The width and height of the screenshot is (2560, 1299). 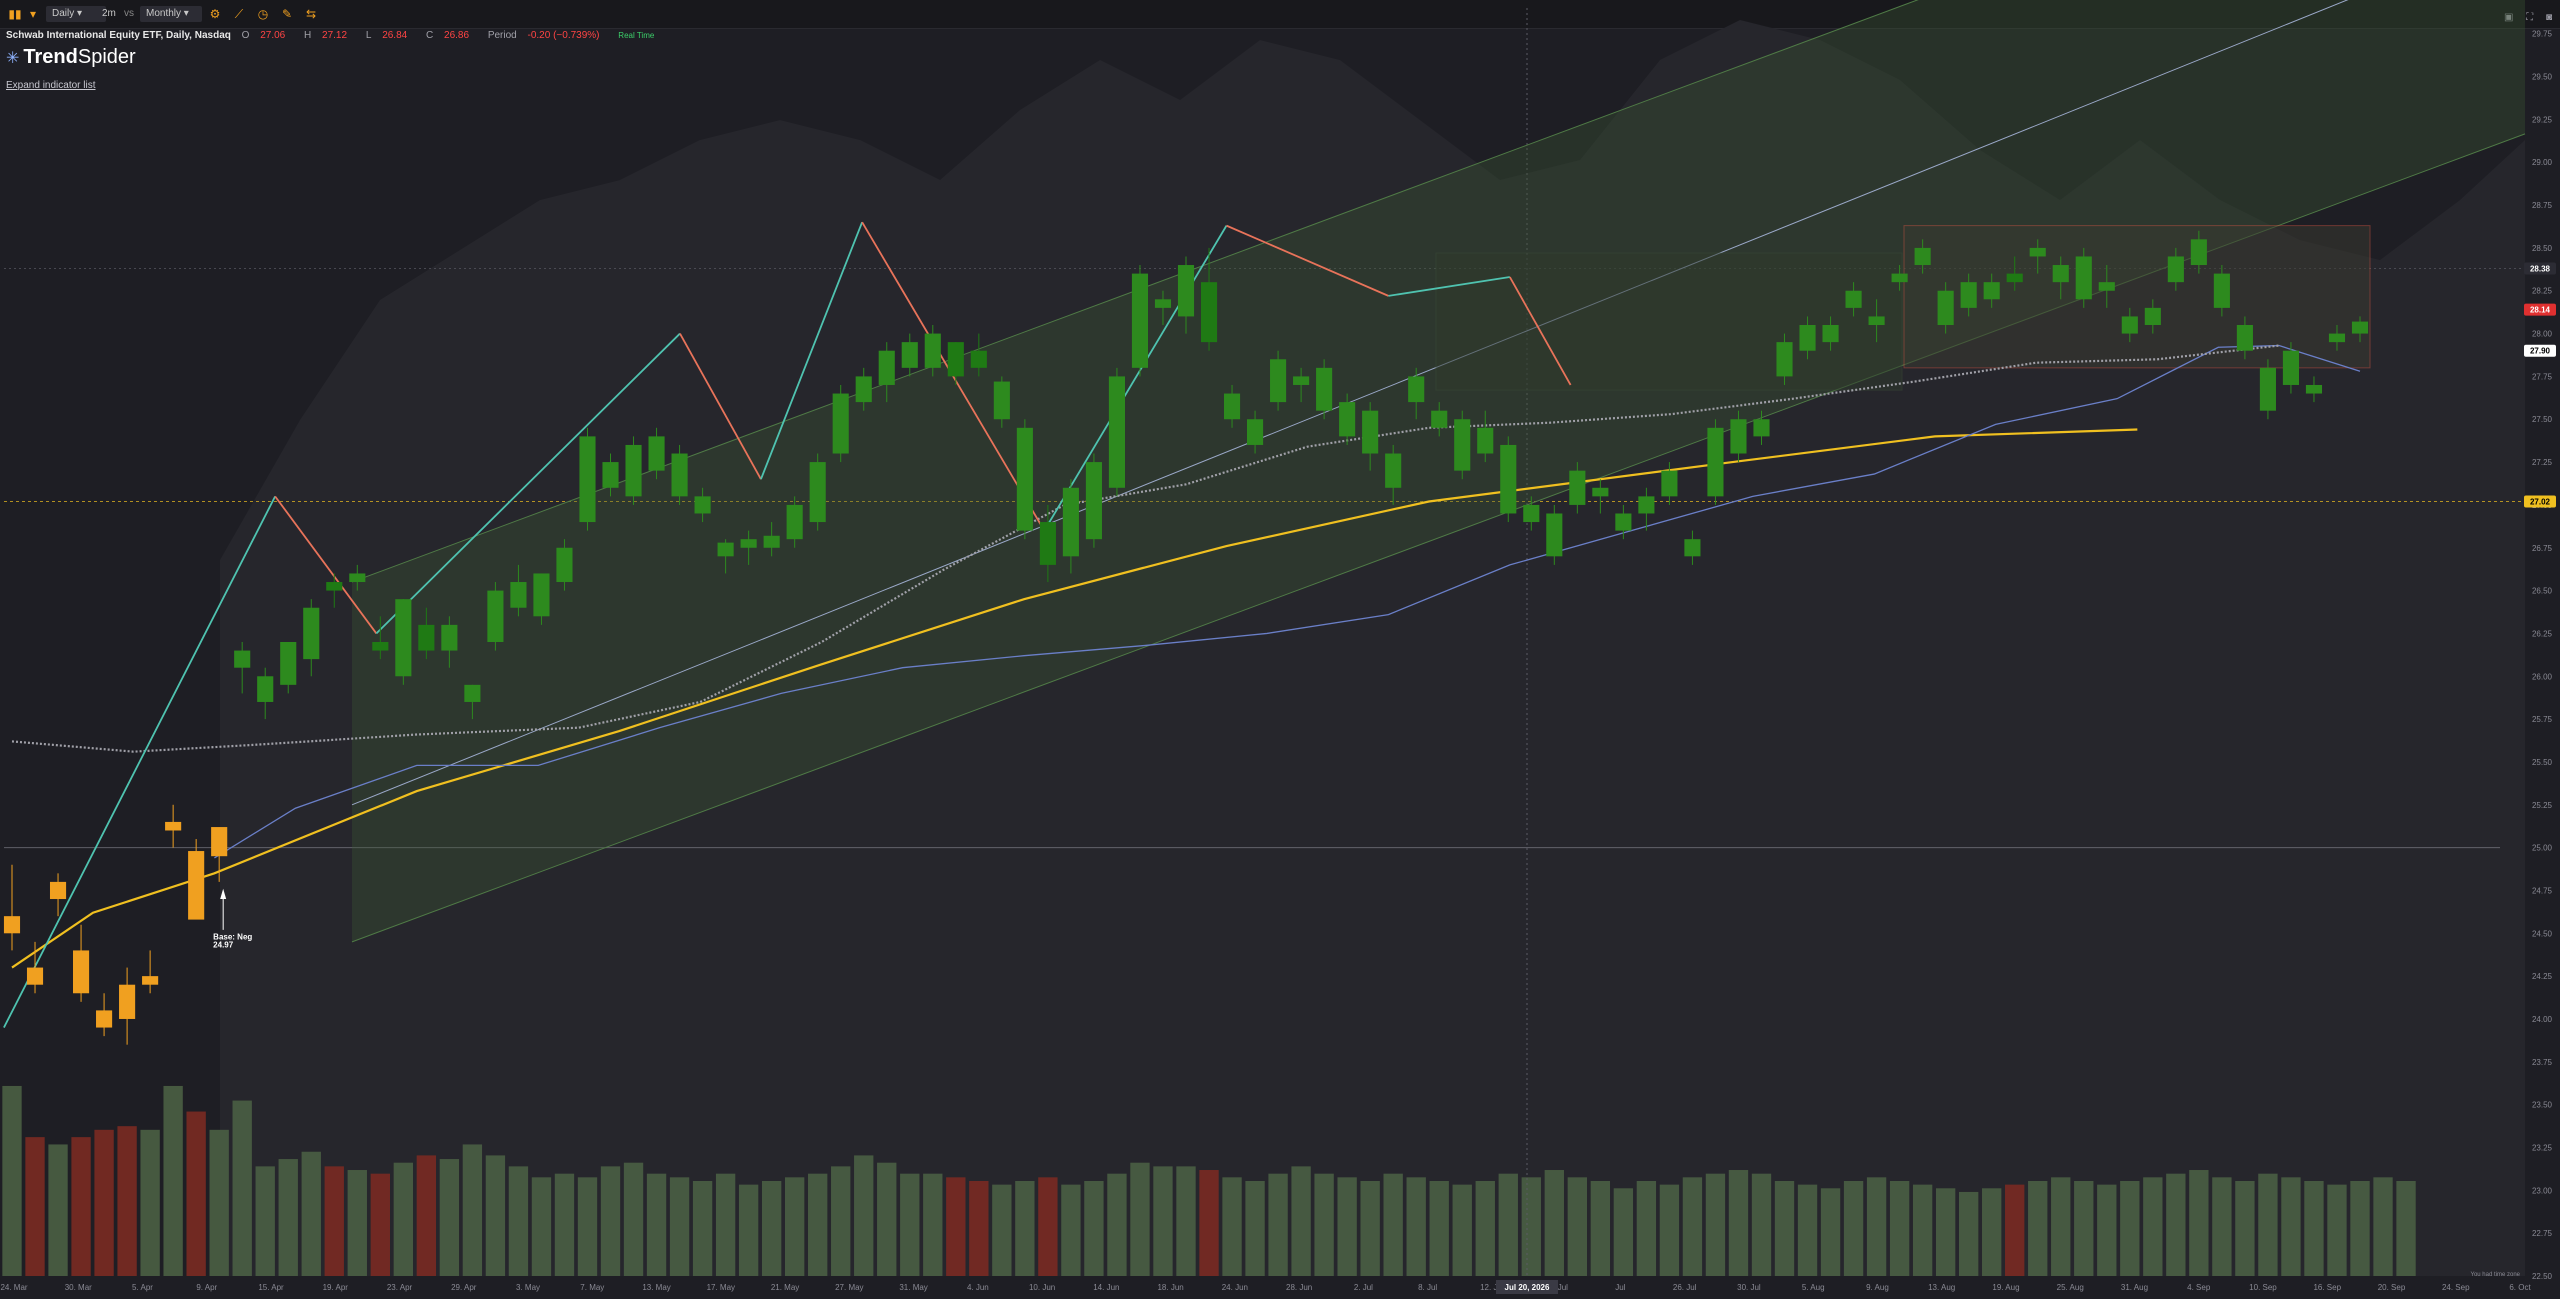 I want to click on x-tick-label: 24. Jun, so click(x=1235, y=1287).